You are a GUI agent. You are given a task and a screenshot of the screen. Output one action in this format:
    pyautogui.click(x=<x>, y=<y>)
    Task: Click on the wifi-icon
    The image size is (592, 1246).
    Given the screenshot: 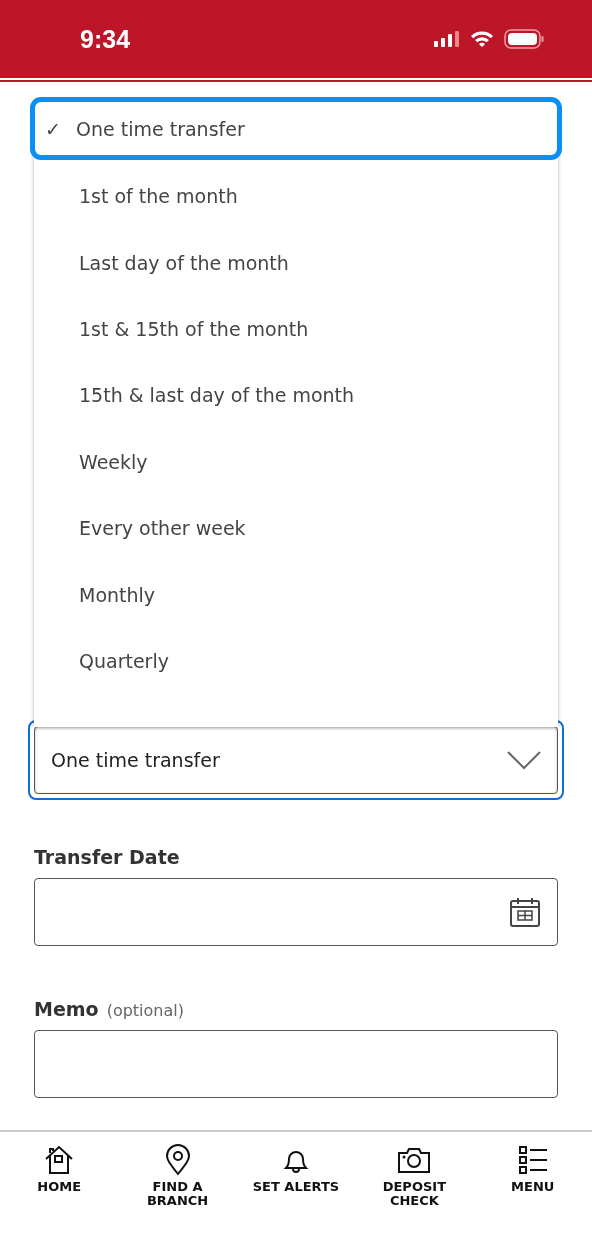 What is the action you would take?
    pyautogui.click(x=482, y=39)
    